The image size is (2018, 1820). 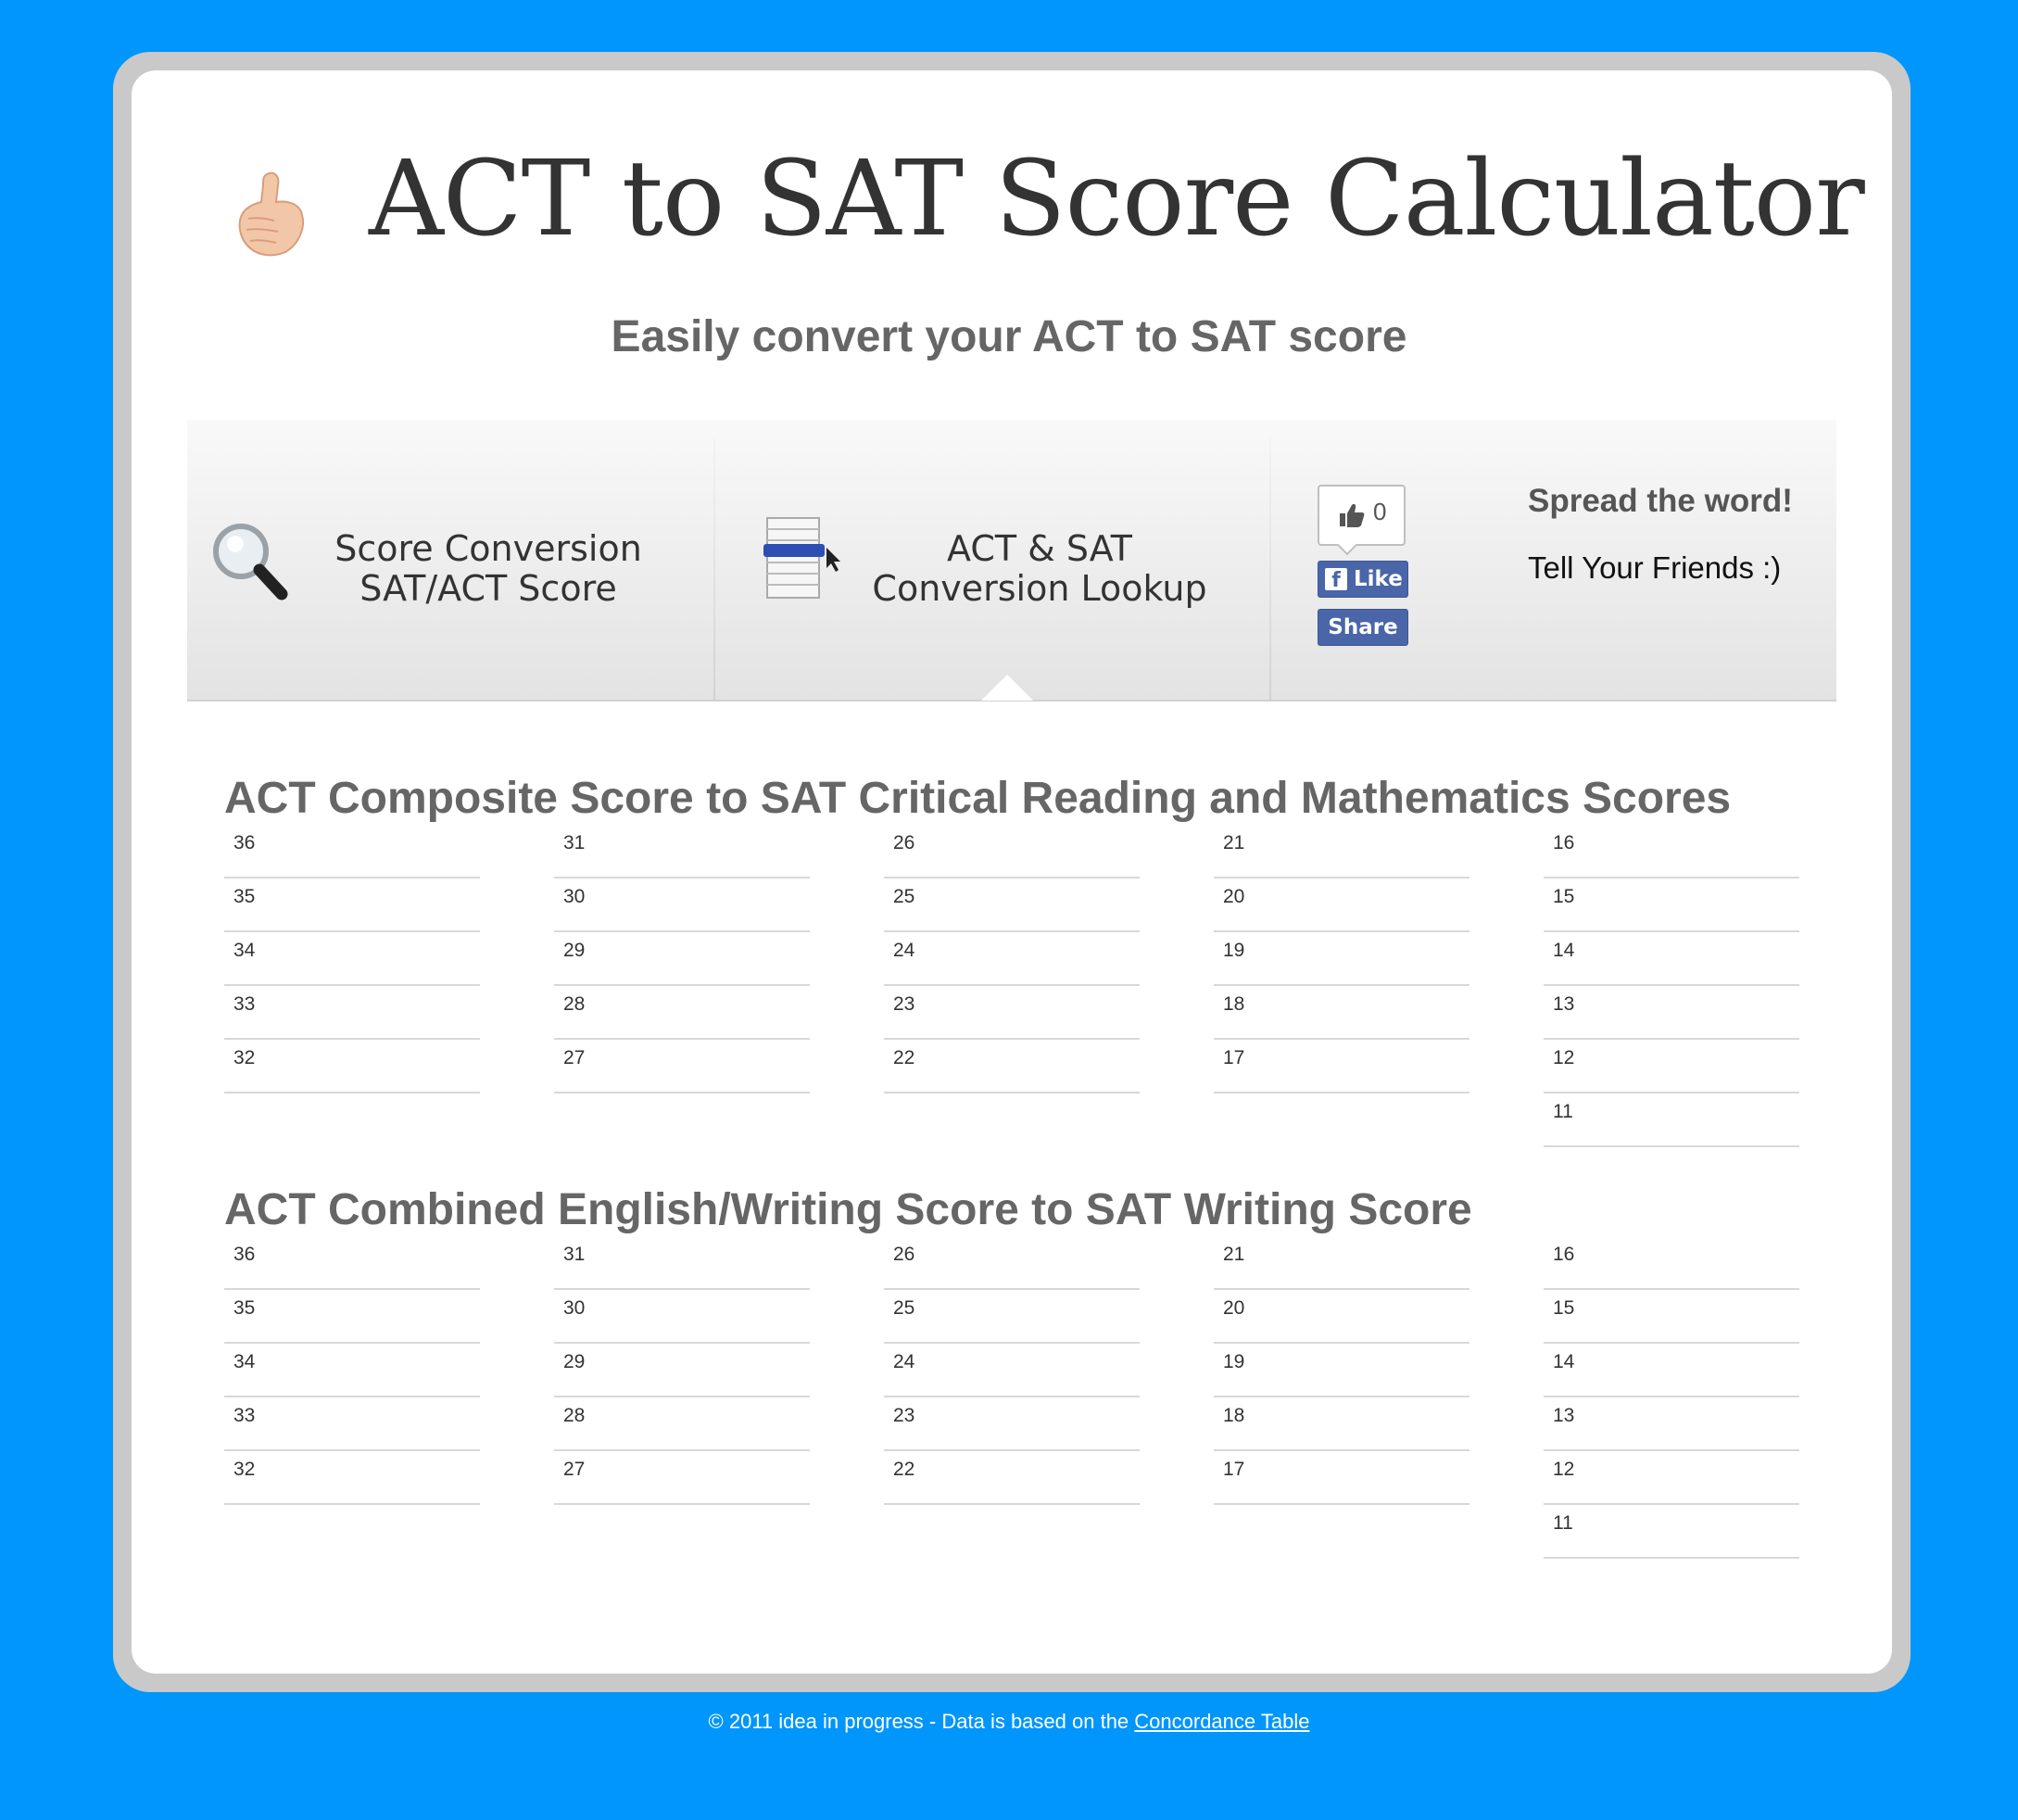 What do you see at coordinates (1655, 567) in the screenshot?
I see `spread-text: Tell Your Friends :)` at bounding box center [1655, 567].